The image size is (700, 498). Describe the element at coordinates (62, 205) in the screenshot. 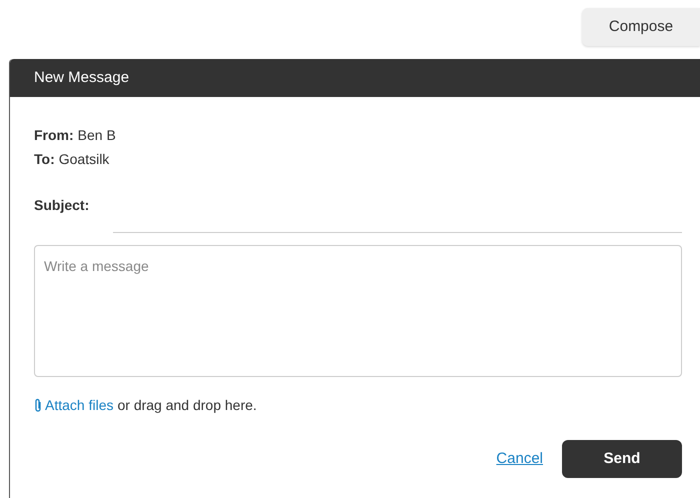

I see `subject-label: Subject:` at that location.